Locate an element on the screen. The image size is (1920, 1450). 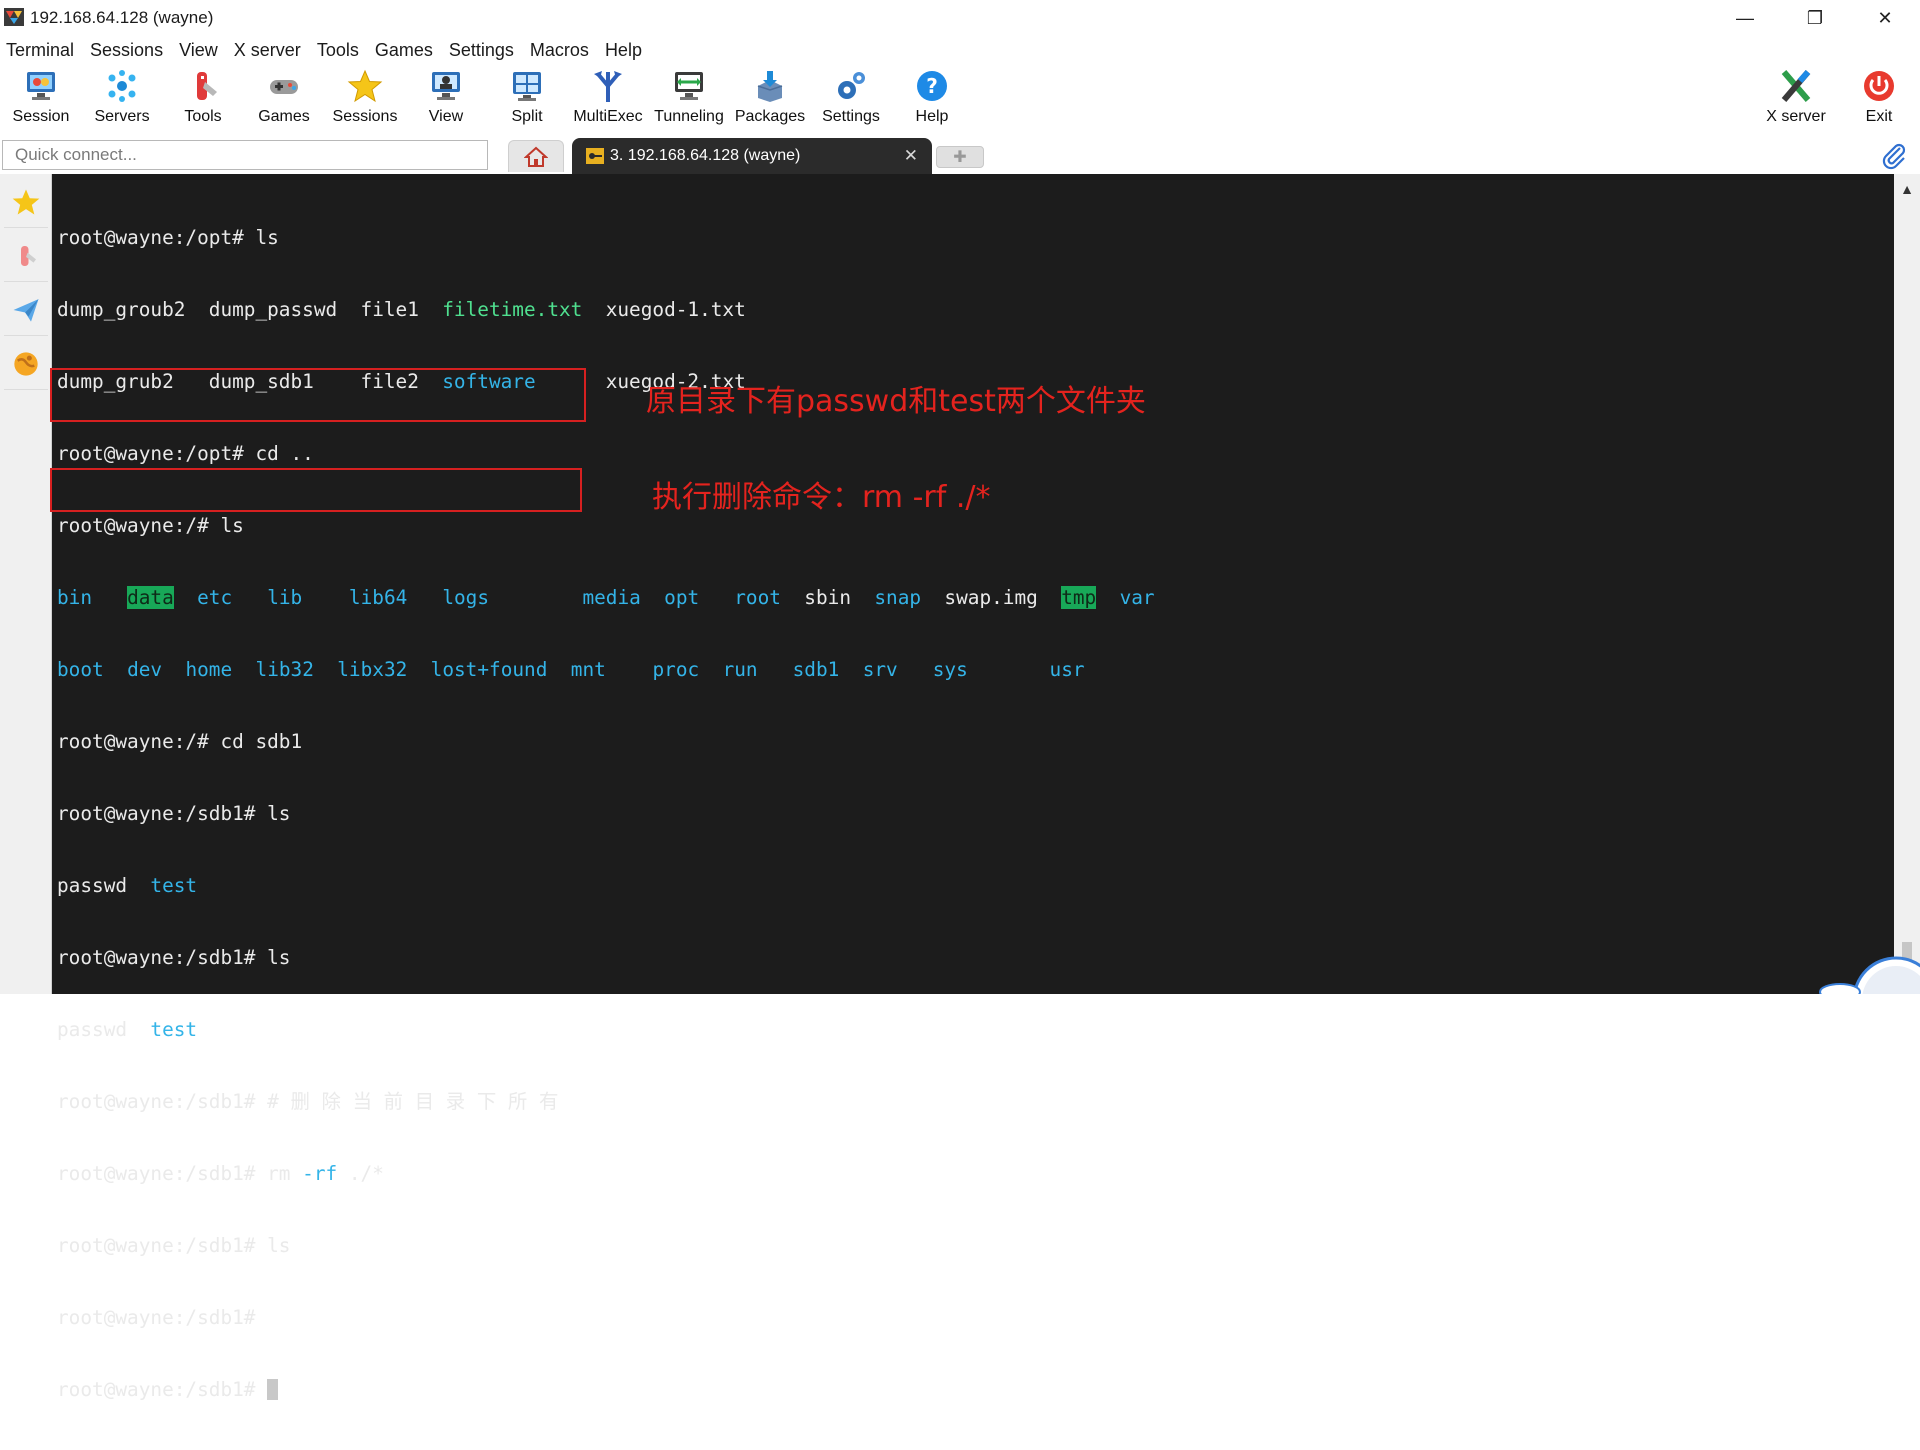
plus-icon: ✚ is located at coordinates (960, 157).